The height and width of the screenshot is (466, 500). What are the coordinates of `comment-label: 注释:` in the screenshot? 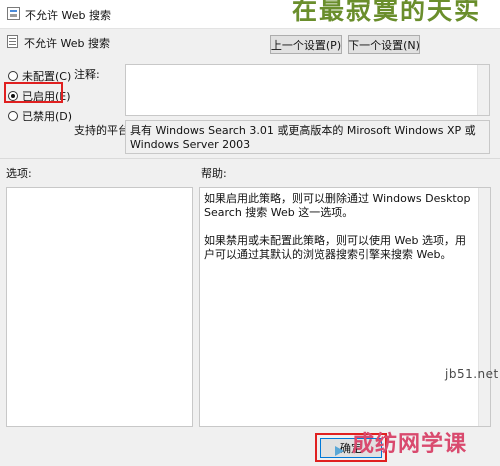 It's located at (87, 74).